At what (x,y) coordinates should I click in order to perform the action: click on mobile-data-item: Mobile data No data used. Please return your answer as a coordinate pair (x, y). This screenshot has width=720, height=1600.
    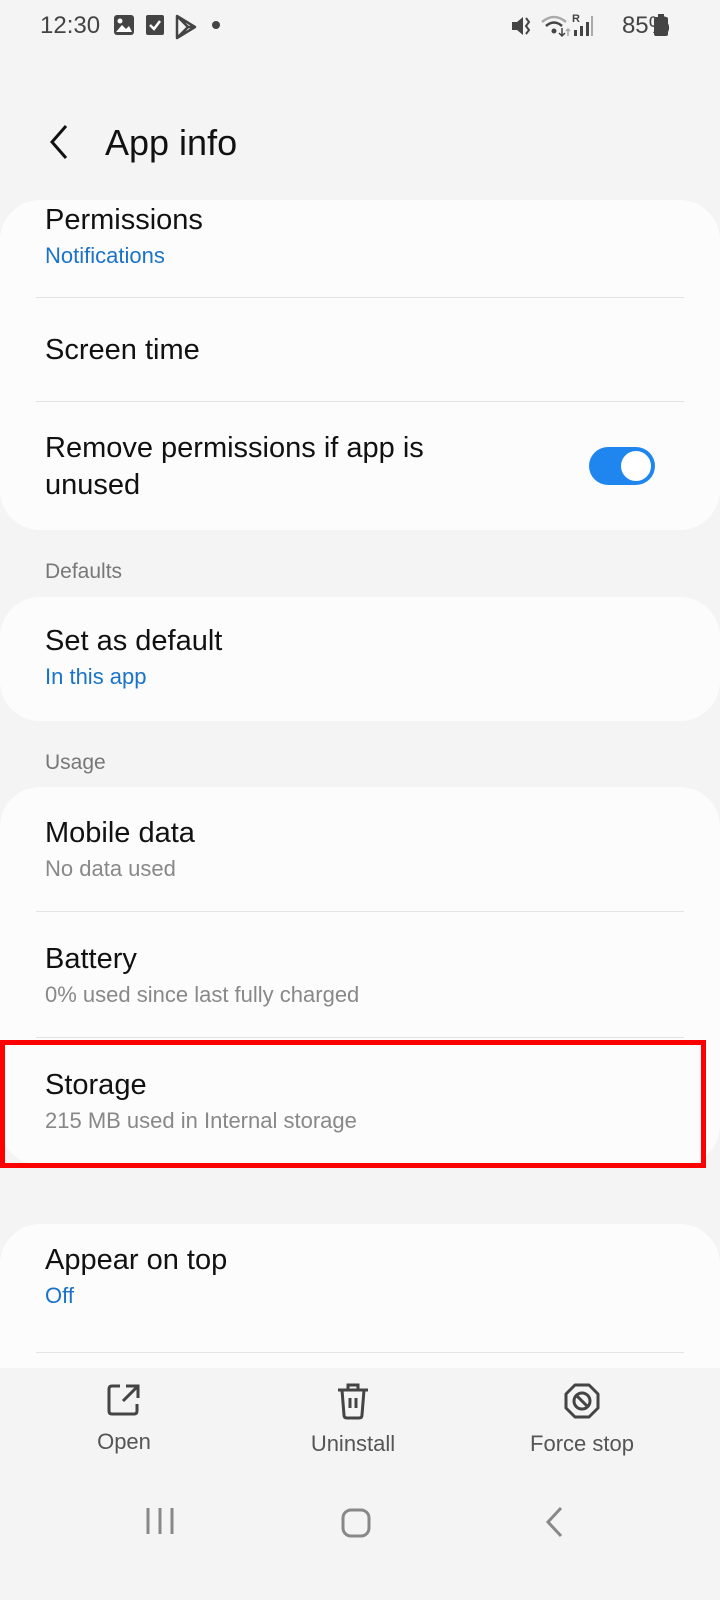
    Looking at the image, I should click on (360, 849).